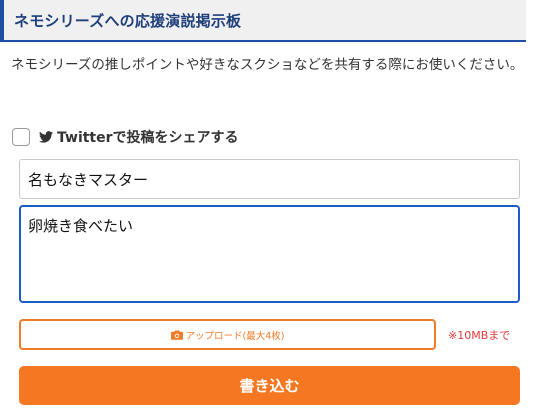 The width and height of the screenshot is (539, 412). What do you see at coordinates (128, 20) in the screenshot?
I see `board-title: ネモシリーズへの応援演説掲示板` at bounding box center [128, 20].